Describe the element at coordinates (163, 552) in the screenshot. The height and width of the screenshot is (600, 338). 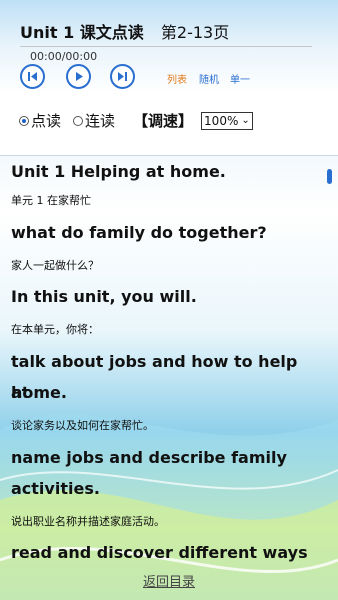
I see `english-sentence: read and discover different ways to` at that location.